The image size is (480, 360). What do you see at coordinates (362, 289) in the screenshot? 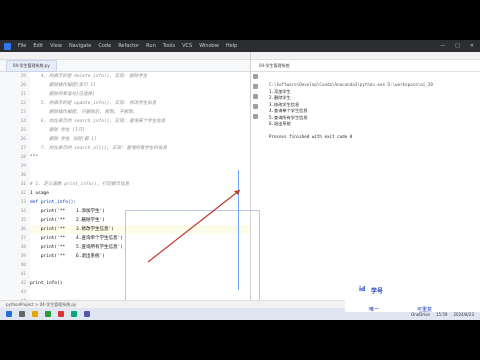
I see `table-header-id: id` at bounding box center [362, 289].